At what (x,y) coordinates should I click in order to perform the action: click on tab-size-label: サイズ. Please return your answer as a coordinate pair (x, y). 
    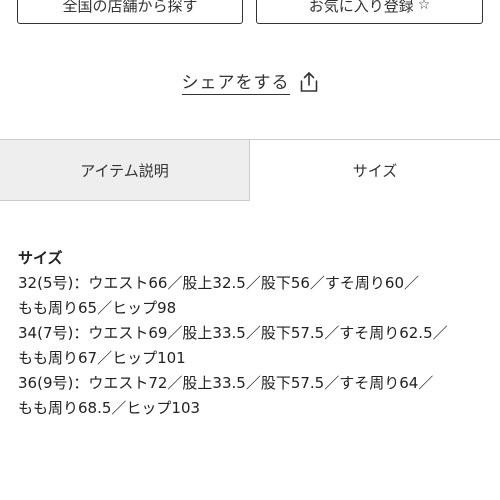
    Looking at the image, I should click on (375, 171).